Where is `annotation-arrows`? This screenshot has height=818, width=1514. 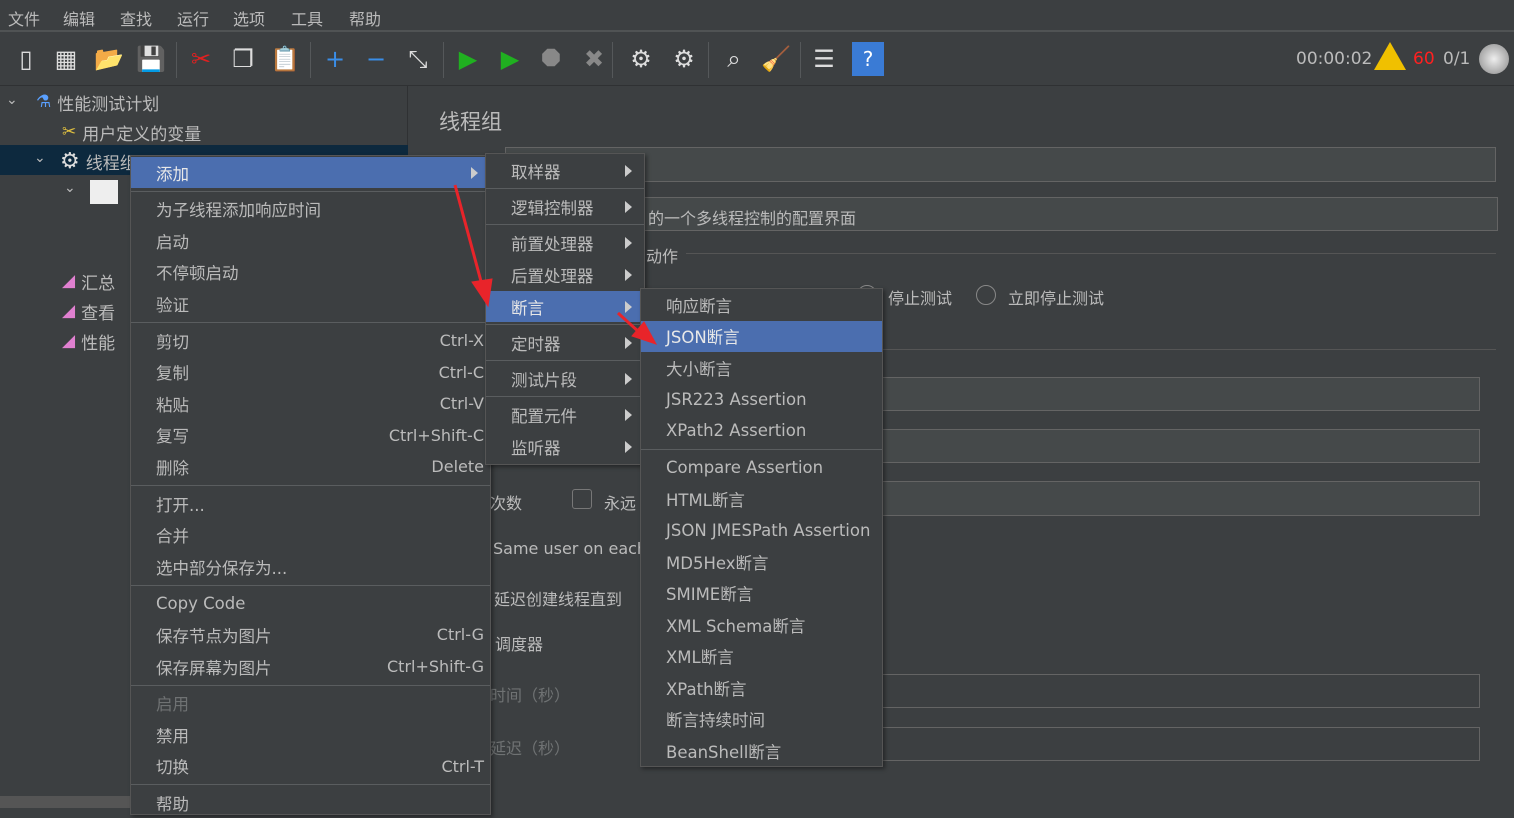 annotation-arrows is located at coordinates (555, 264).